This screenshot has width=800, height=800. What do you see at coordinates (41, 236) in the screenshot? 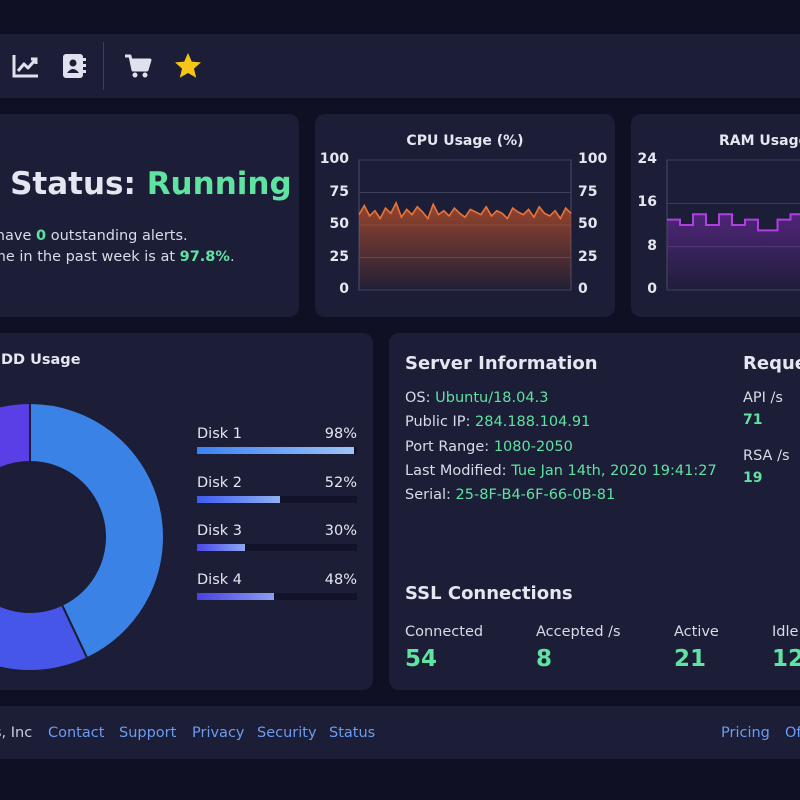
I see `alerts-count: 0` at bounding box center [41, 236].